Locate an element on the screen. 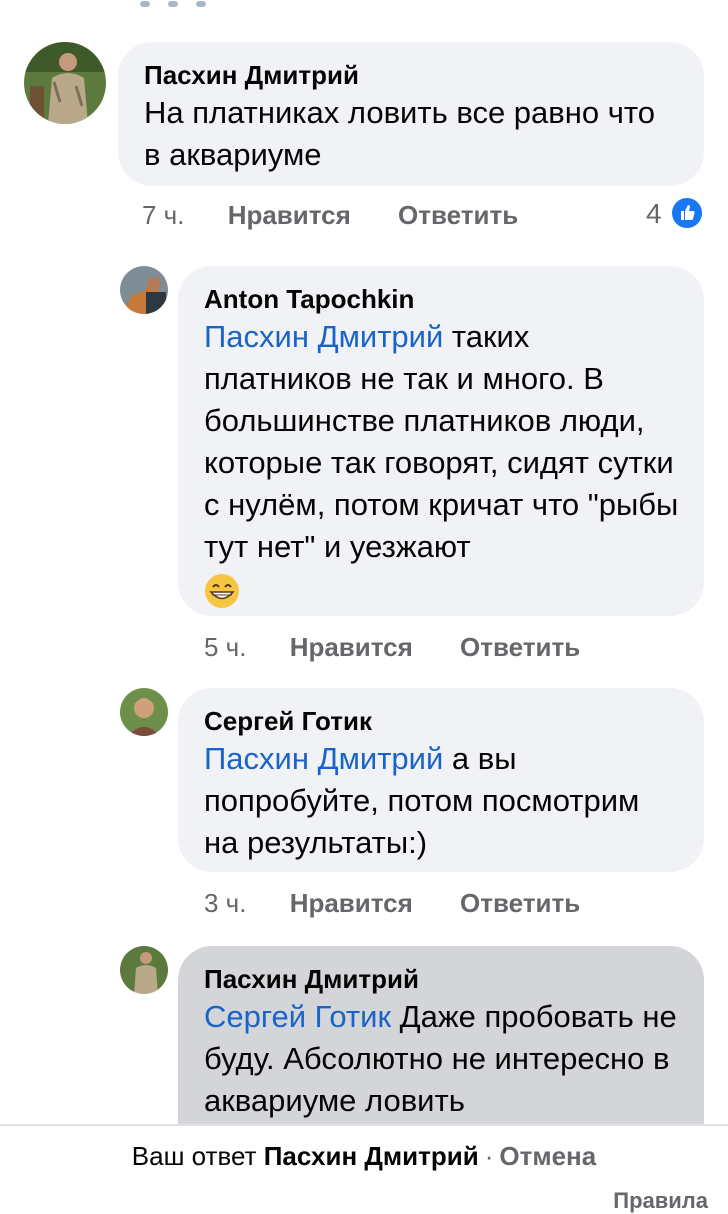  mention-link: Сергей Готик is located at coordinates (297, 1016).